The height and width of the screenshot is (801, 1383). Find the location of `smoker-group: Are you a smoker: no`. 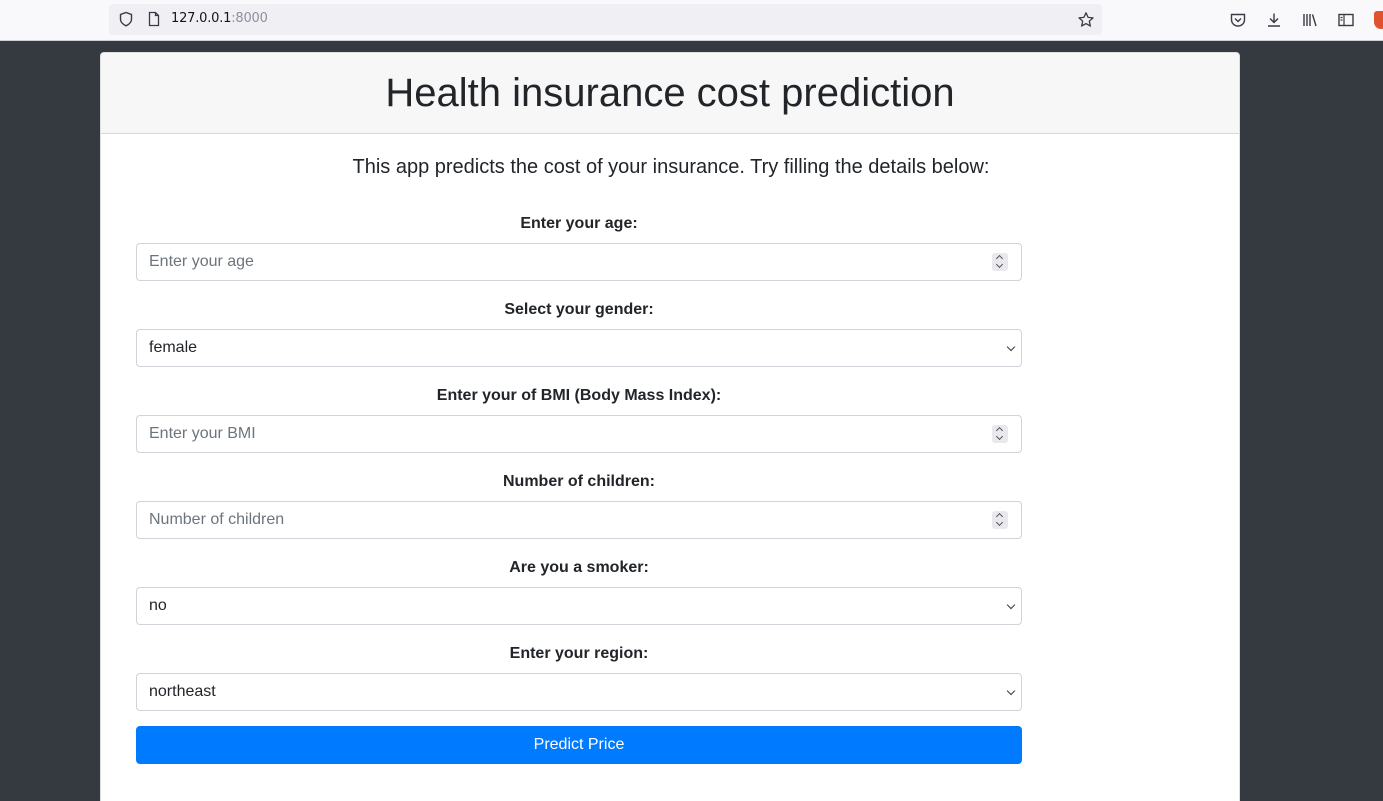

smoker-group: Are you a smoker: no is located at coordinates (579, 600).